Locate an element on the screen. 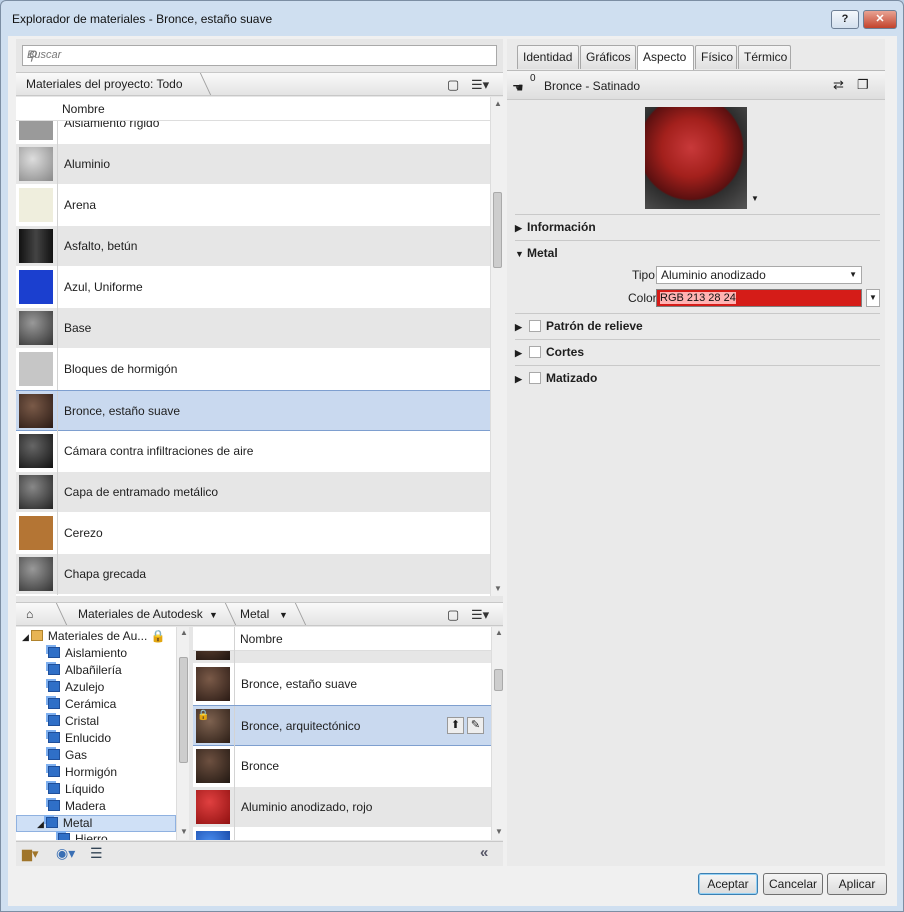 This screenshot has width=904, height=912. breadcrumb-library: Materiales de Autodesk is located at coordinates (140, 614).